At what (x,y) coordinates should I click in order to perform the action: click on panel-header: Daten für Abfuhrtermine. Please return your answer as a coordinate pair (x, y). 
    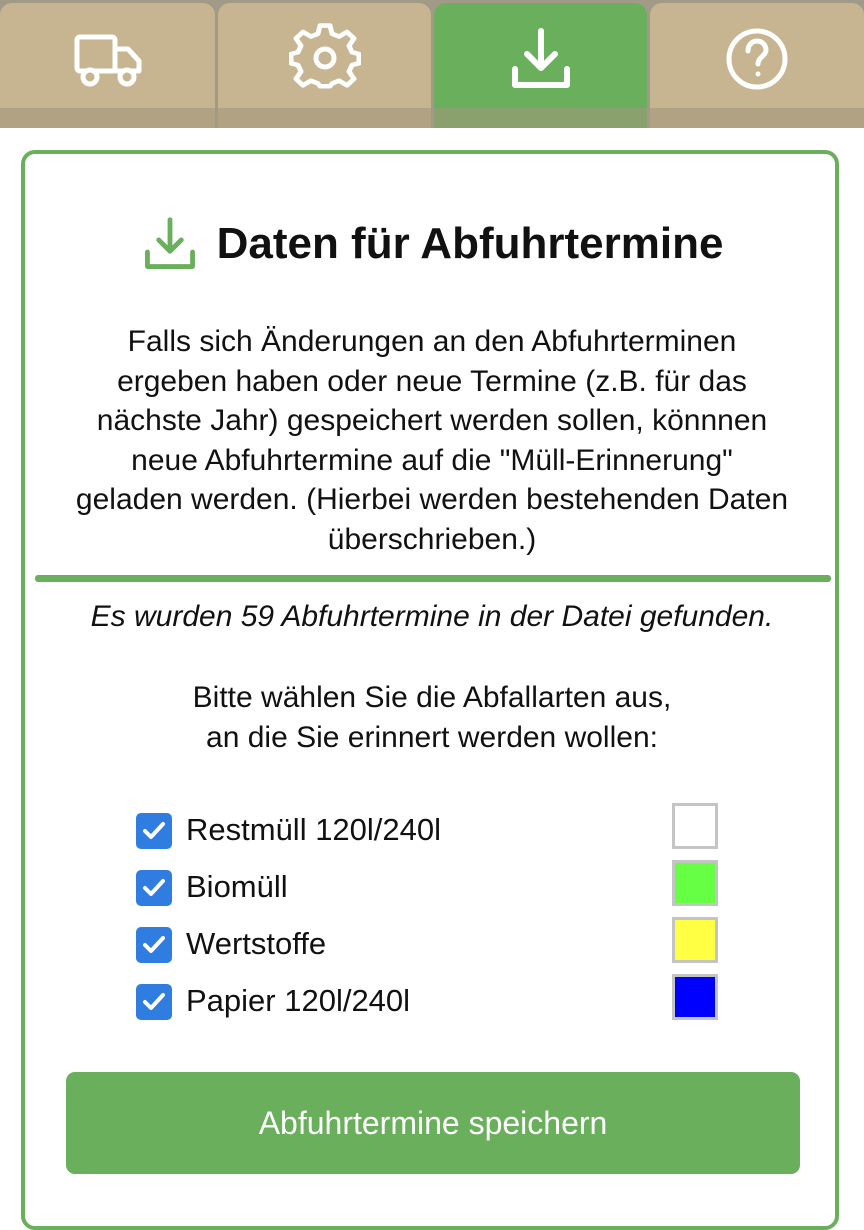
    Looking at the image, I should click on (432, 244).